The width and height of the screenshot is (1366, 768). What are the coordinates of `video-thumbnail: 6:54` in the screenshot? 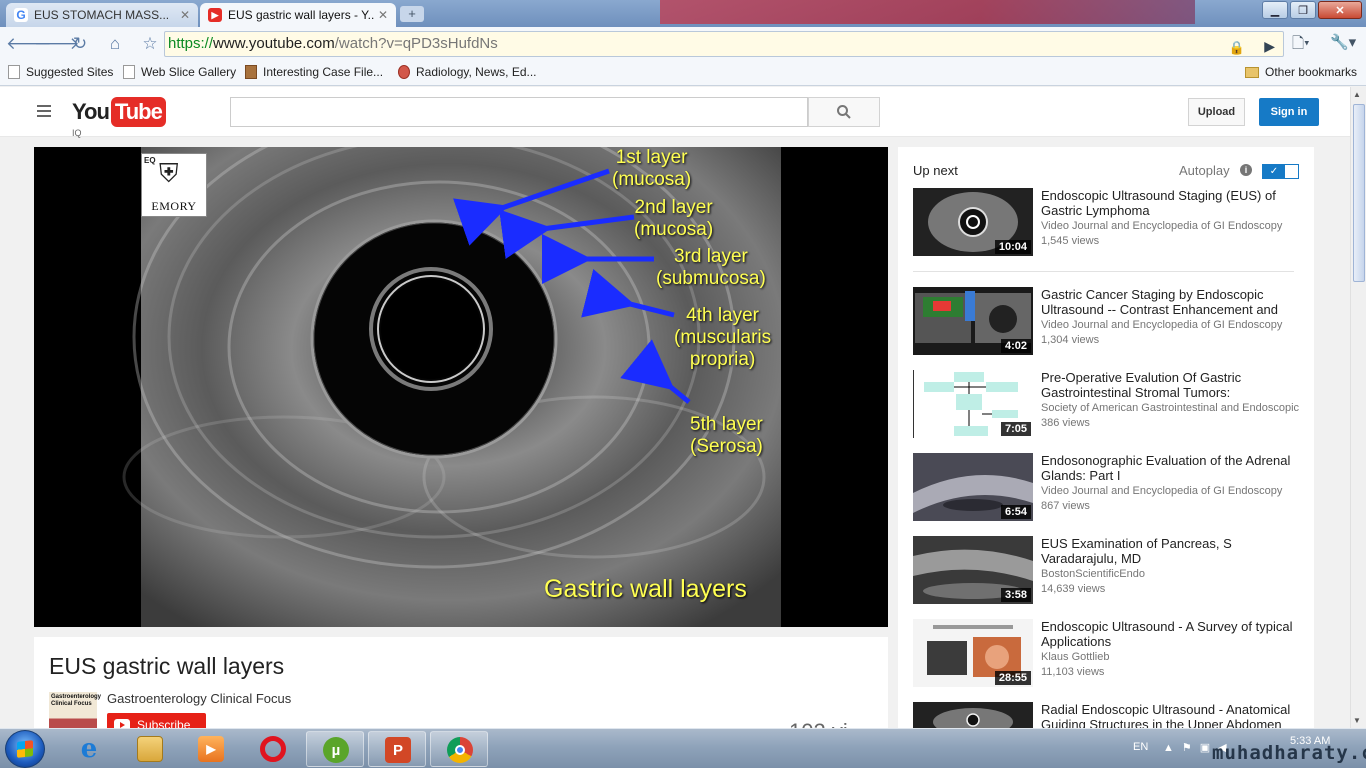 It's located at (973, 487).